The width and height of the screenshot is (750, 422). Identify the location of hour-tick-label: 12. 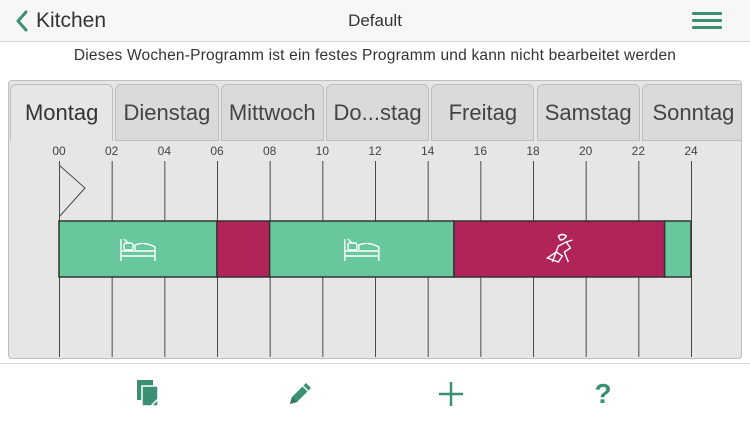
(375, 151).